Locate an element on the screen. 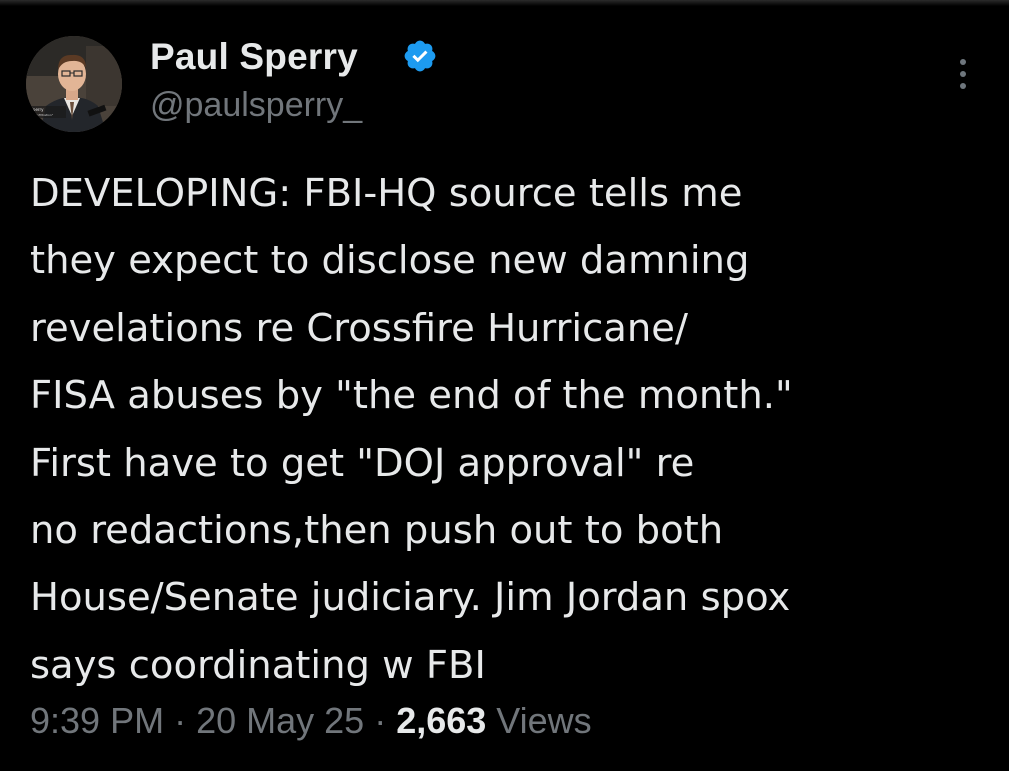 The width and height of the screenshot is (1009, 771). tweet-text-line: revelations re Crossfire Hurricane/ is located at coordinates (359, 328).